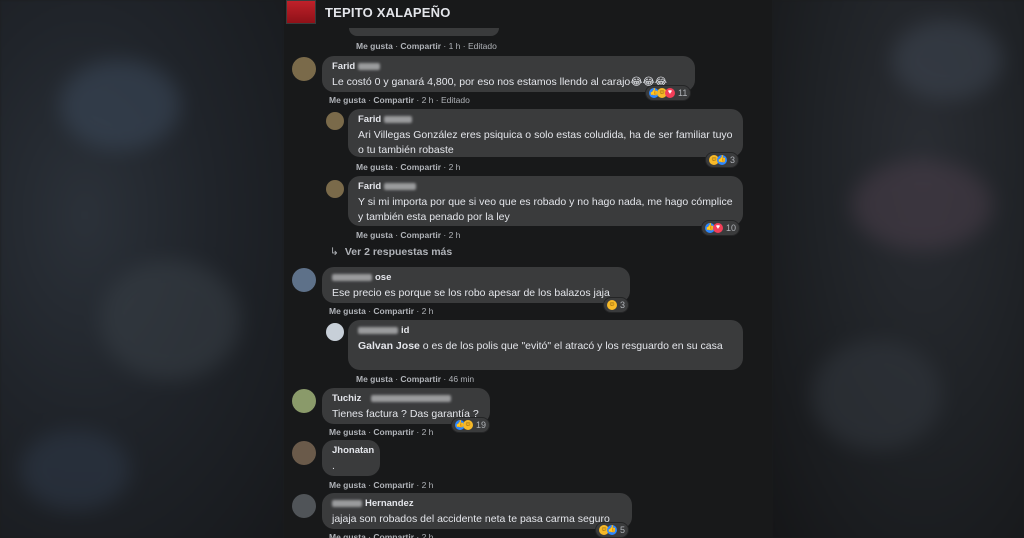  What do you see at coordinates (334, 252) in the screenshot?
I see `reply-arrow-icon: ↳` at bounding box center [334, 252].